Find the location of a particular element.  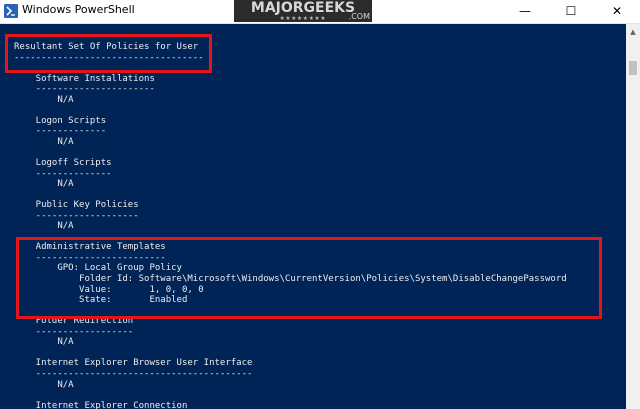

console-line: Internet Explorer Connection is located at coordinates (101, 404).